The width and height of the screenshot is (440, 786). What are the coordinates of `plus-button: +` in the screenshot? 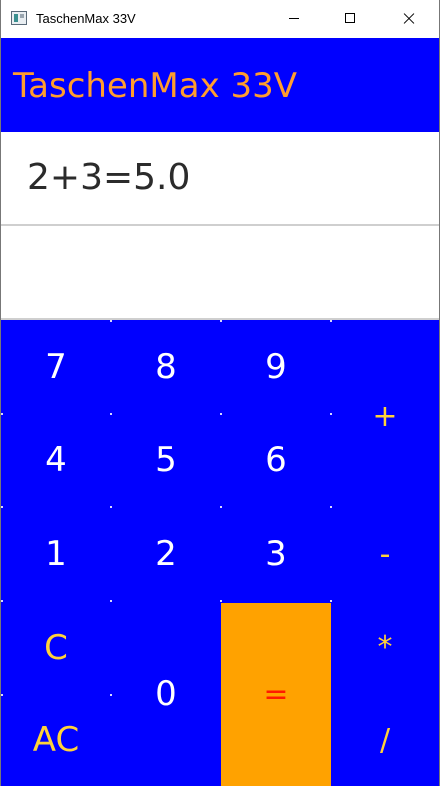 It's located at (385, 416).